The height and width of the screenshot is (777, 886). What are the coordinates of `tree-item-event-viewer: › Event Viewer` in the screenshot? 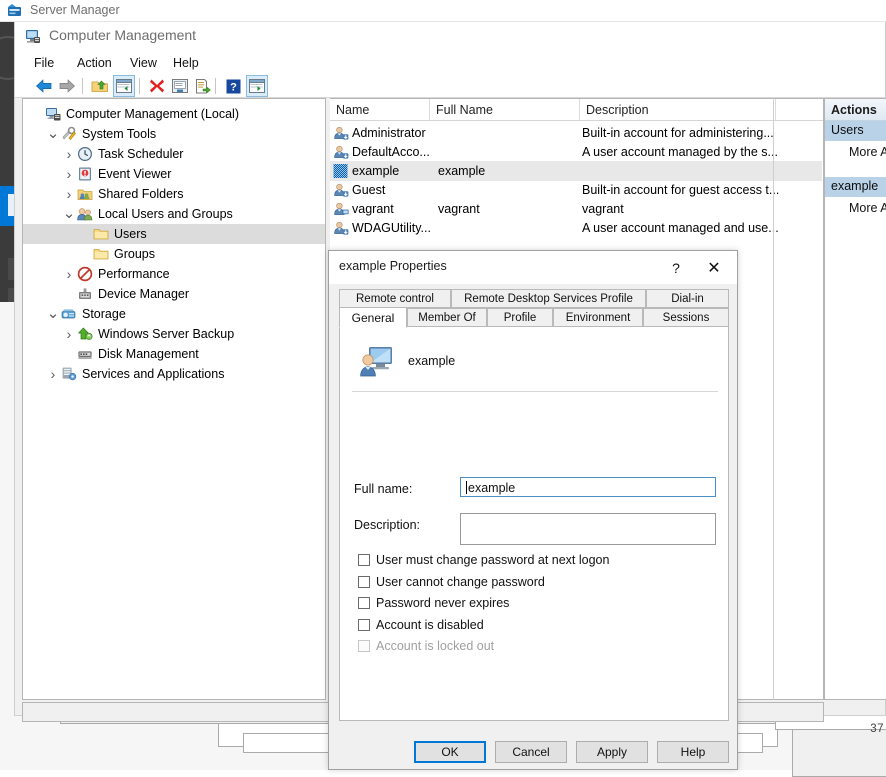 It's located at (174, 174).